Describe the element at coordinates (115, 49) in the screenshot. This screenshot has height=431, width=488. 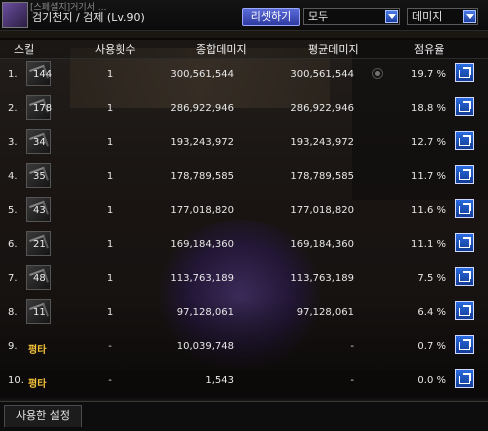
I see `col-uses: 사용횟수` at that location.